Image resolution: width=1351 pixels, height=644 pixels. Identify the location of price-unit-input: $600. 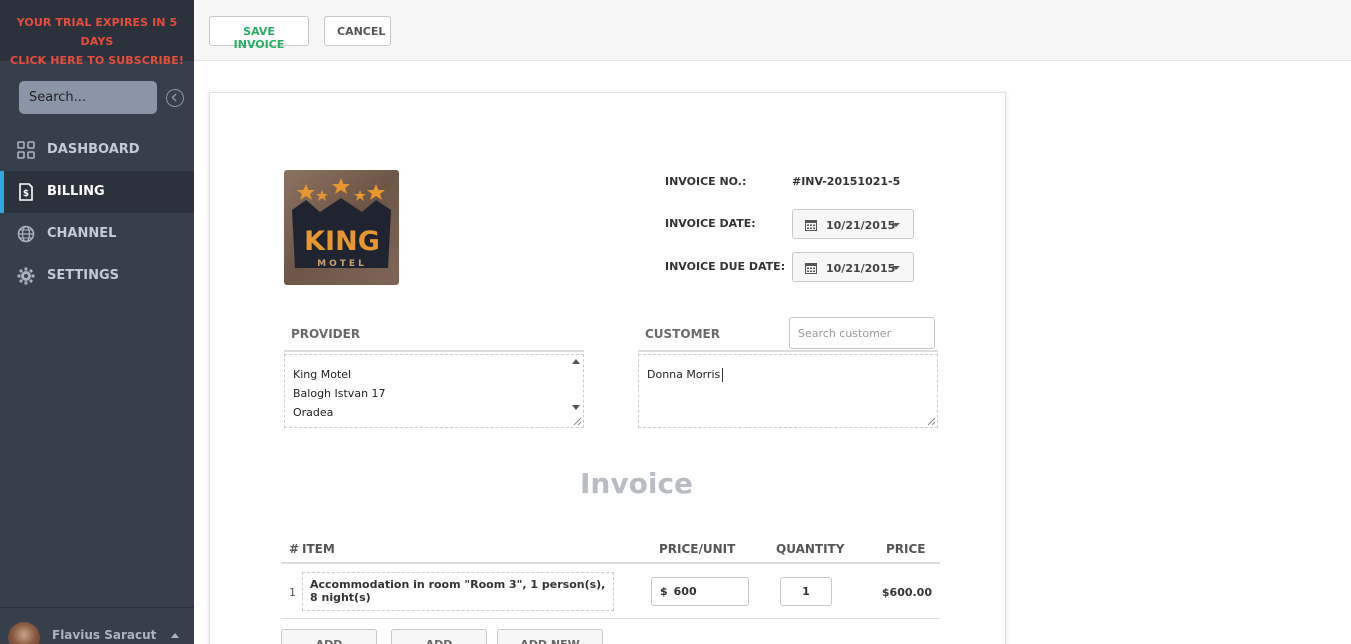
(700, 591).